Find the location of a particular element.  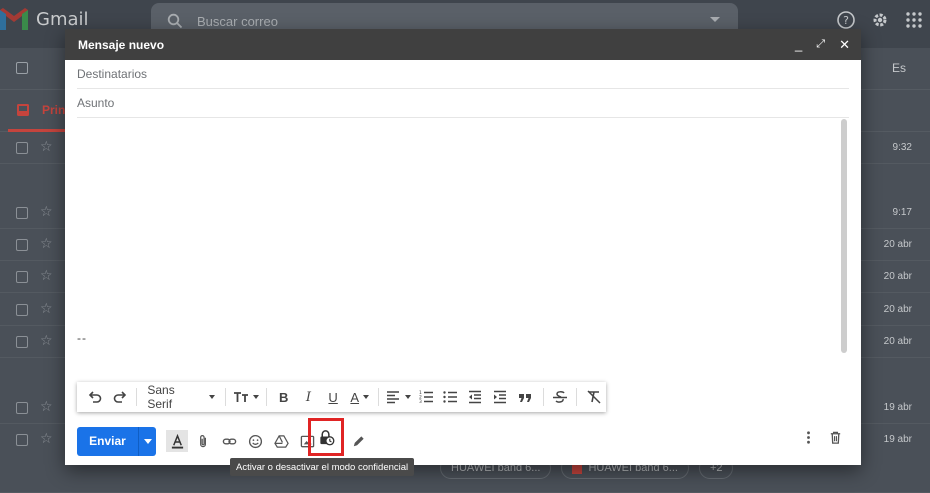

compose-action-bar: Enviar is located at coordinates (463, 437).